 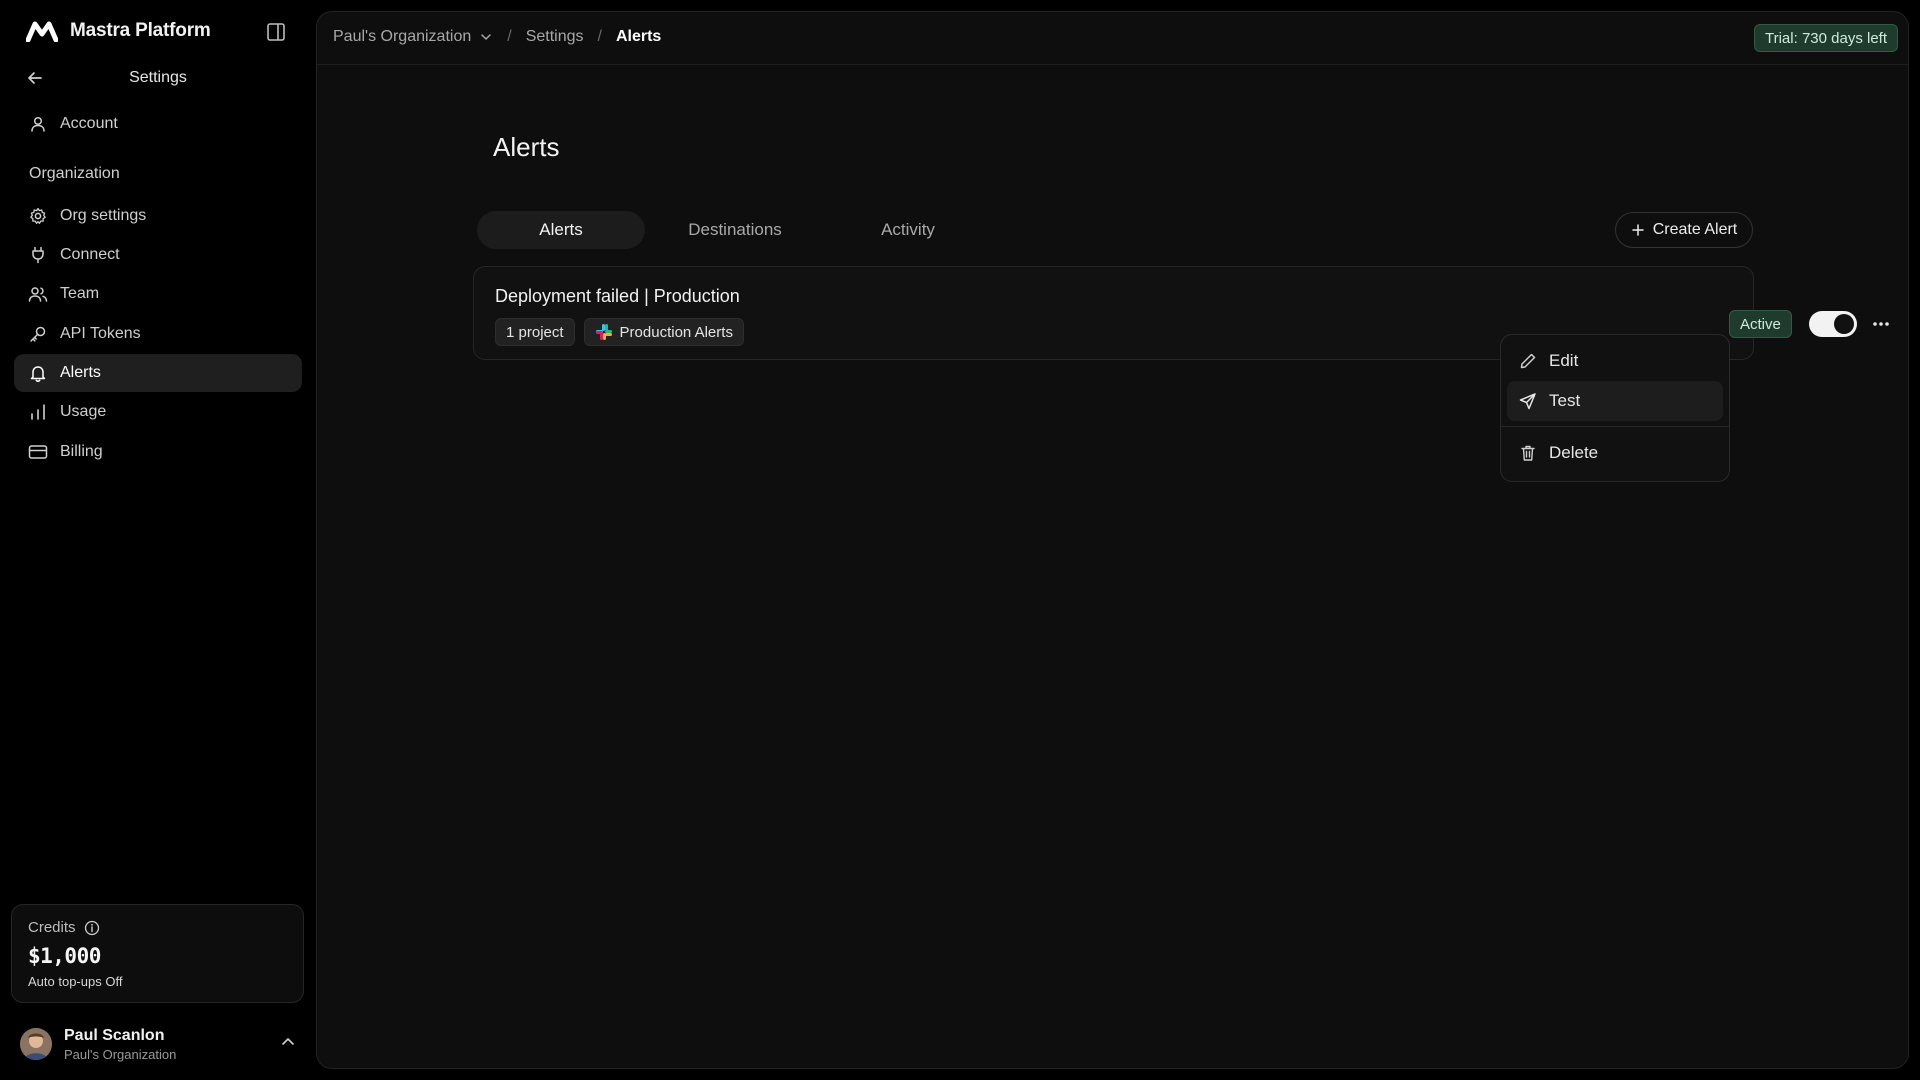 I want to click on sidebar-item-account: Account, so click(x=158, y=124).